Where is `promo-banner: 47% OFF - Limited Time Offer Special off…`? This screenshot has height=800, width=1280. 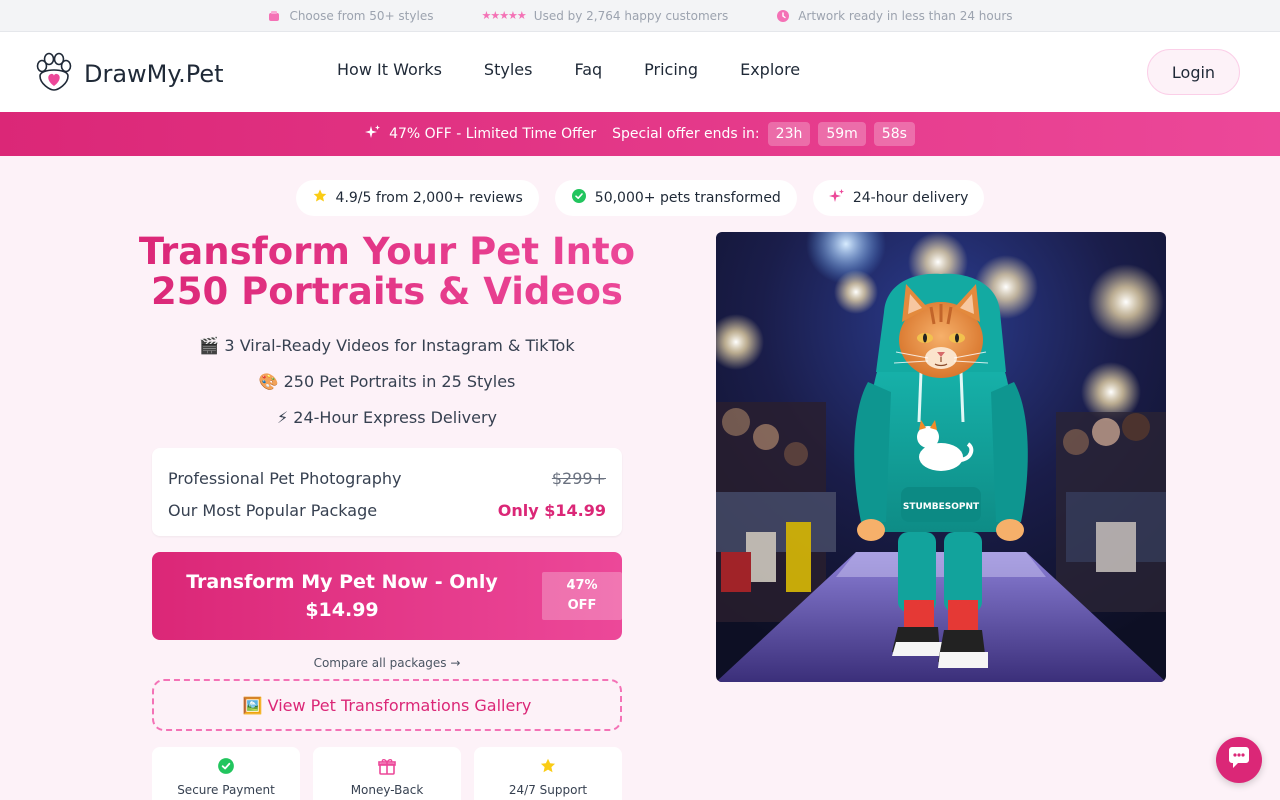 promo-banner: 47% OFF - Limited Time Offer Special off… is located at coordinates (640, 134).